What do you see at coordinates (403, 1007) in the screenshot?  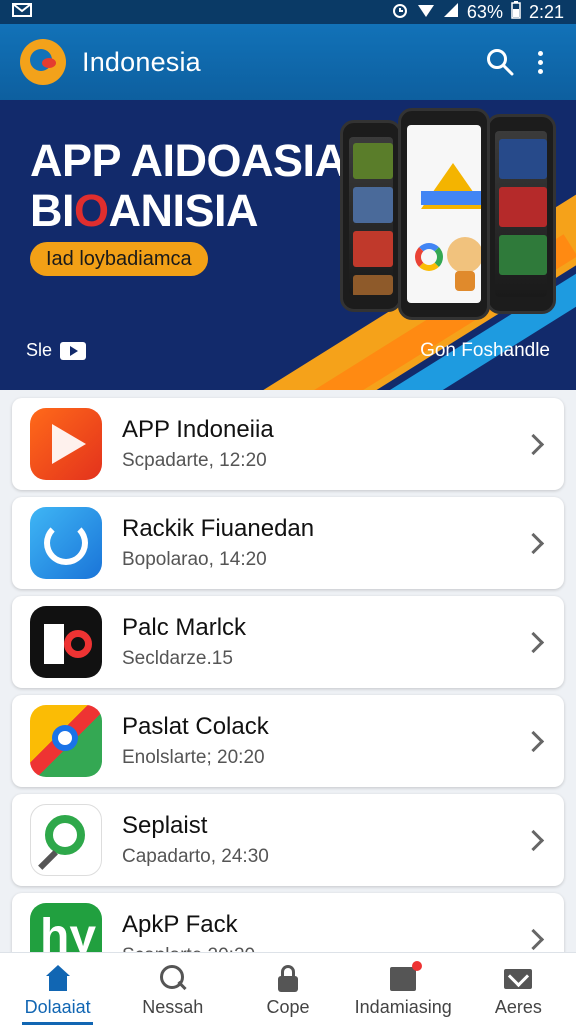 I see `nav-label: Indamiasing` at bounding box center [403, 1007].